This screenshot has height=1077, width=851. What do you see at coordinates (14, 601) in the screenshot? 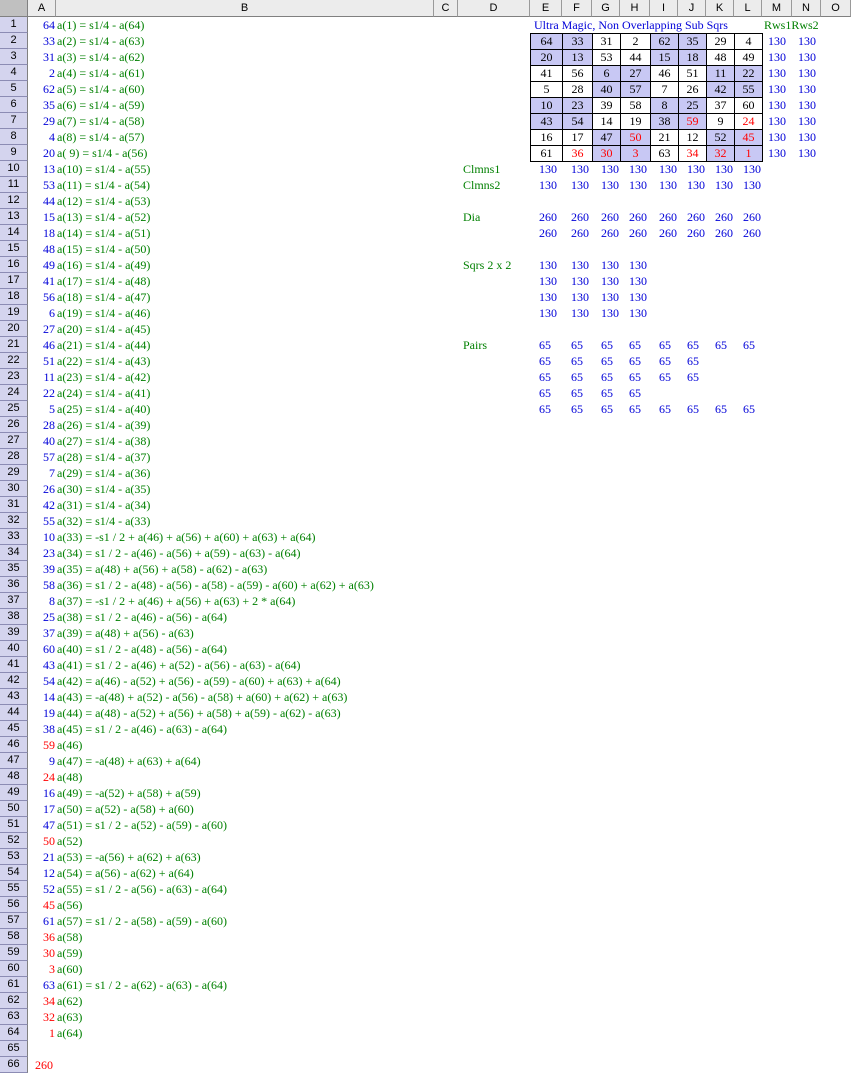
I see `row-header-37: 37` at bounding box center [14, 601].